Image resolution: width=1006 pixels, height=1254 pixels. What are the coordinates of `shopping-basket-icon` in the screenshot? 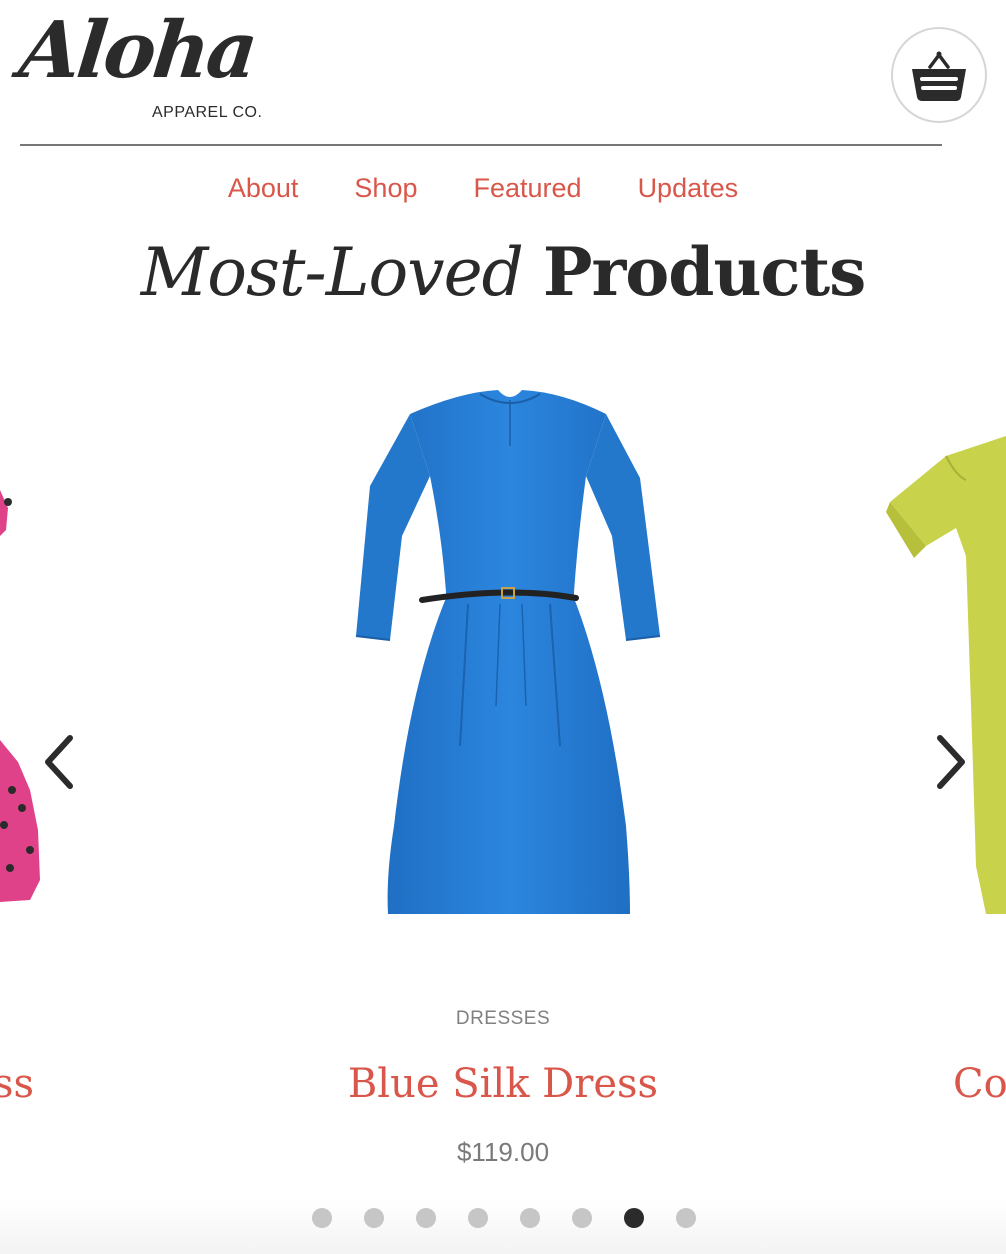 It's located at (939, 76).